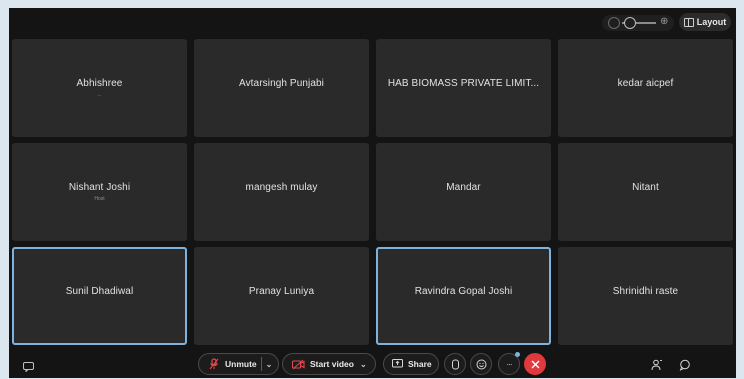 This screenshot has width=744, height=379. Describe the element at coordinates (614, 23) in the screenshot. I see `zoom-out-icon` at that location.